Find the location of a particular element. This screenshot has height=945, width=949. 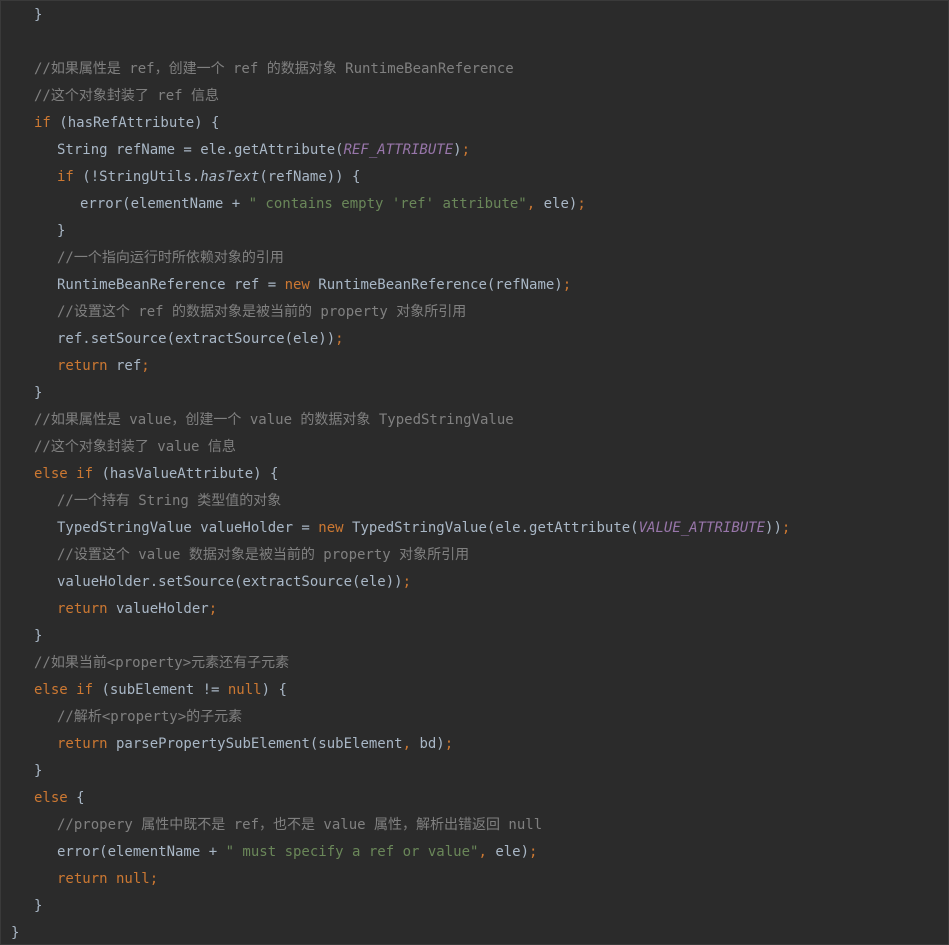

code-token: //这个对象封装了 value 信息 is located at coordinates (135, 447).